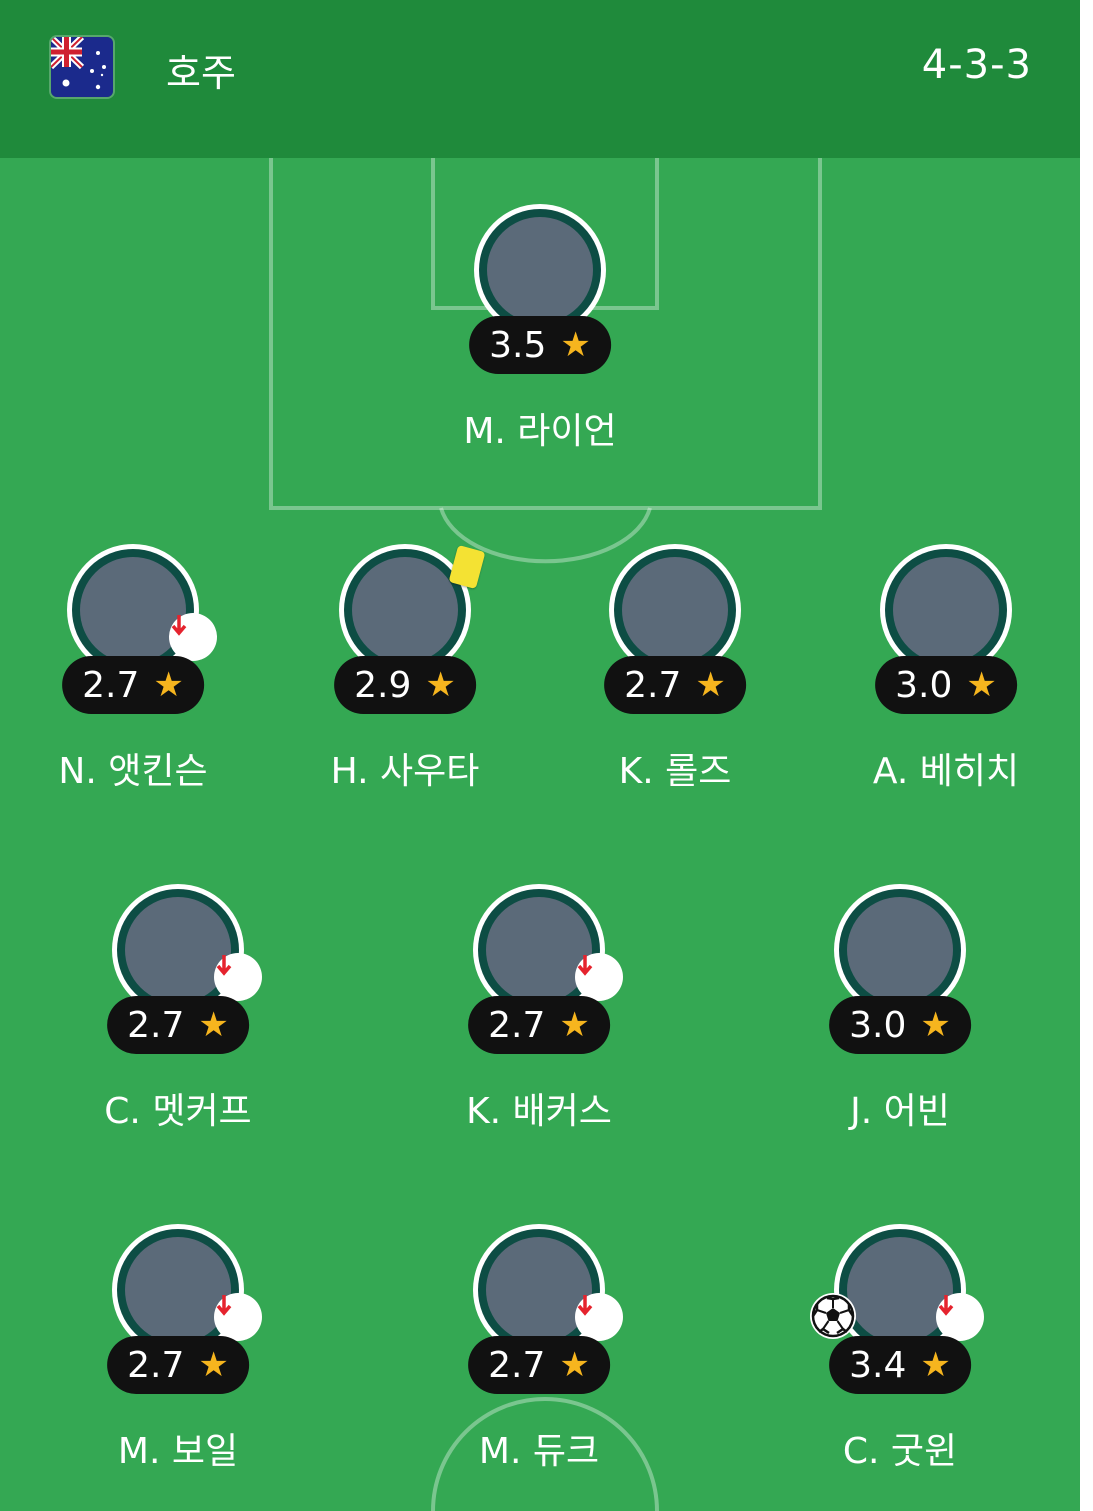  What do you see at coordinates (539, 1111) in the screenshot?
I see `player-name: K. 배커스` at bounding box center [539, 1111].